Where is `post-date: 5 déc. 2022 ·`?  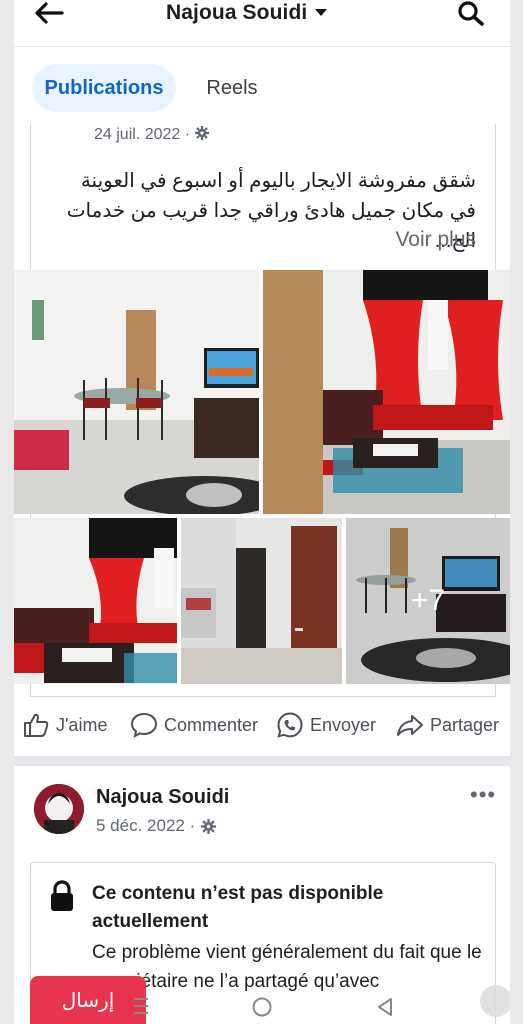
post-date: 5 déc. 2022 · is located at coordinates (156, 826).